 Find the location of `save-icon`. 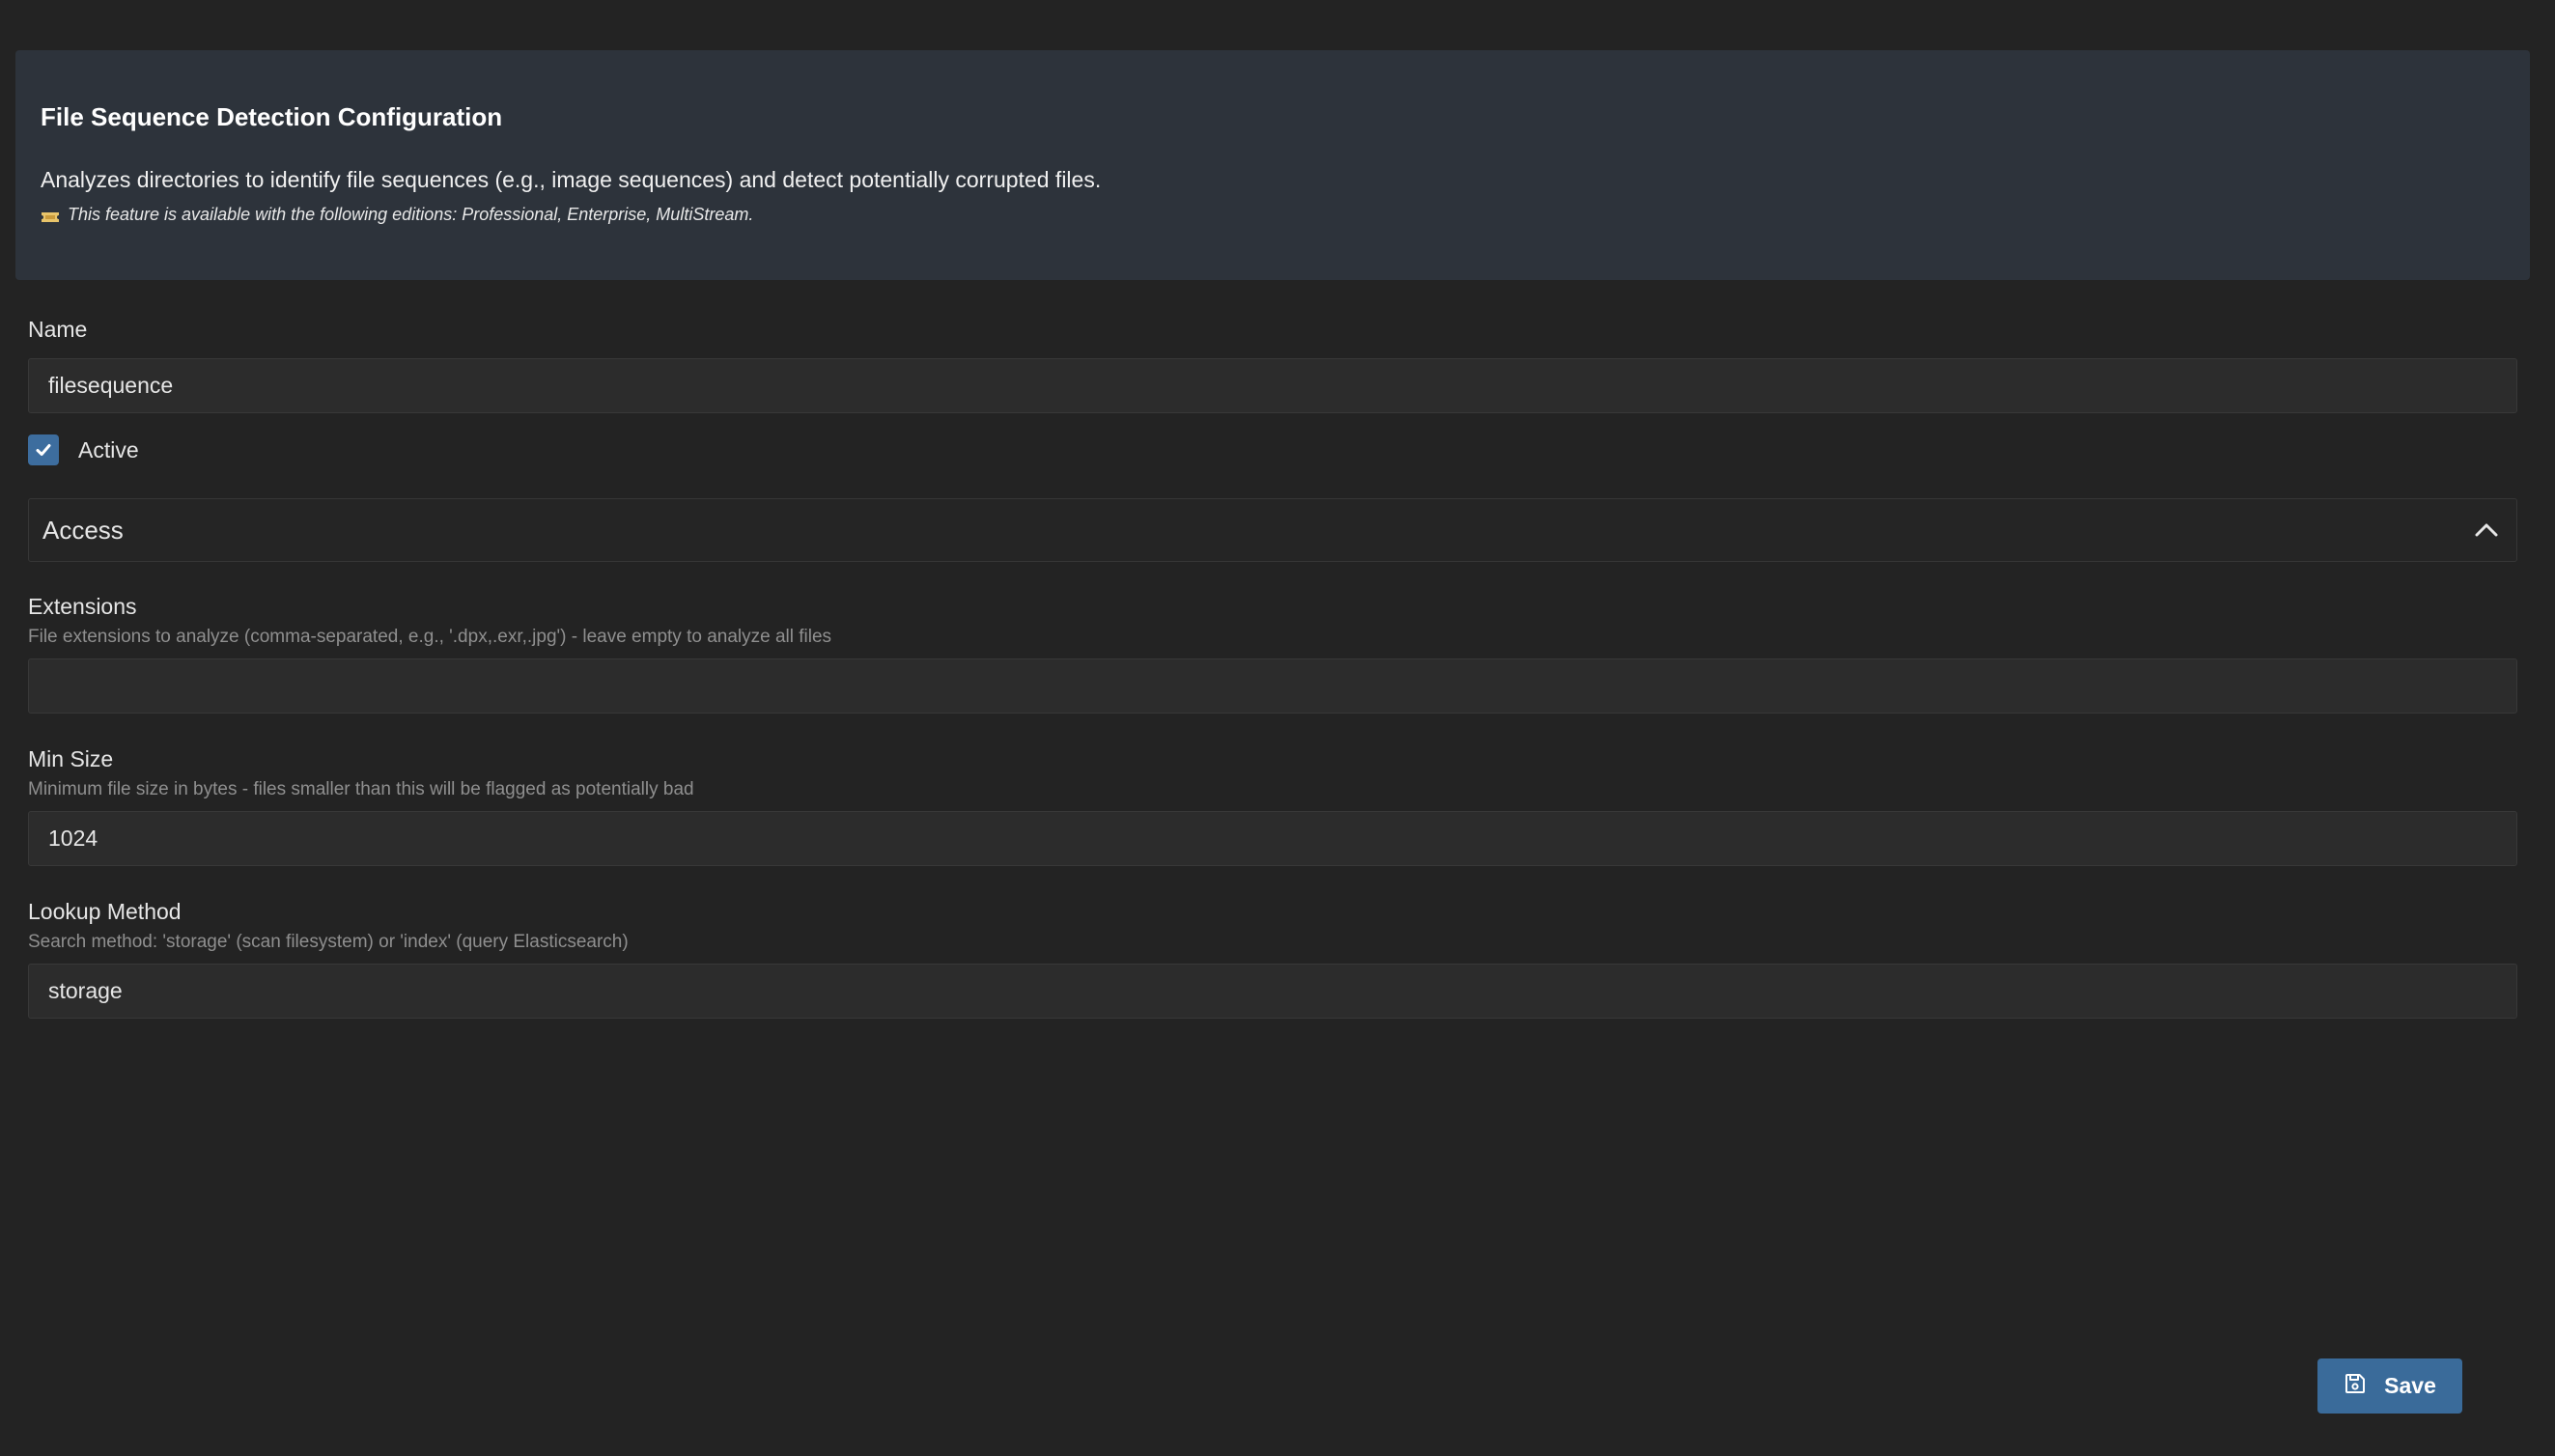

save-icon is located at coordinates (2355, 1387).